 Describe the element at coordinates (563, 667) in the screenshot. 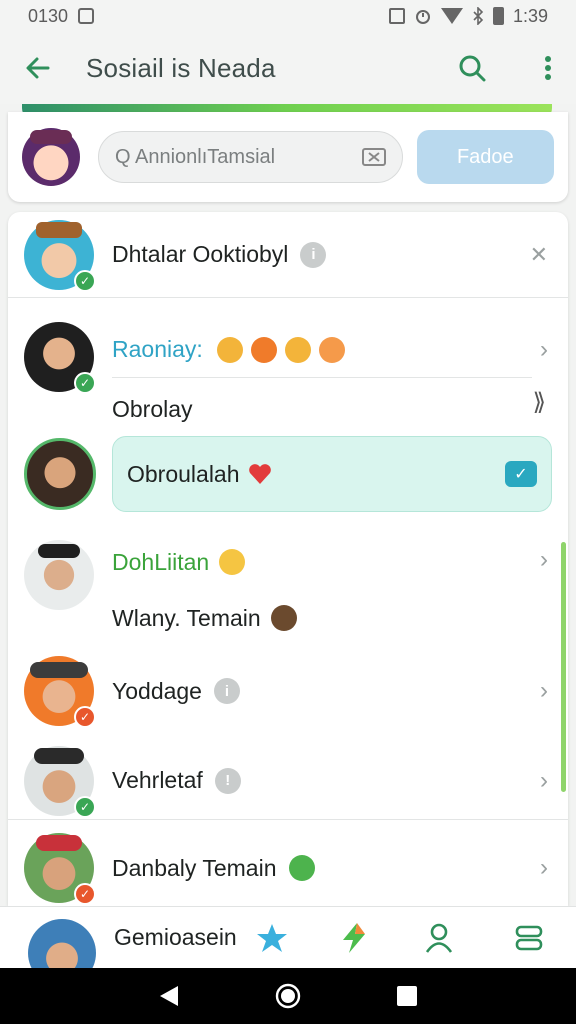

I see `scrollbar` at that location.